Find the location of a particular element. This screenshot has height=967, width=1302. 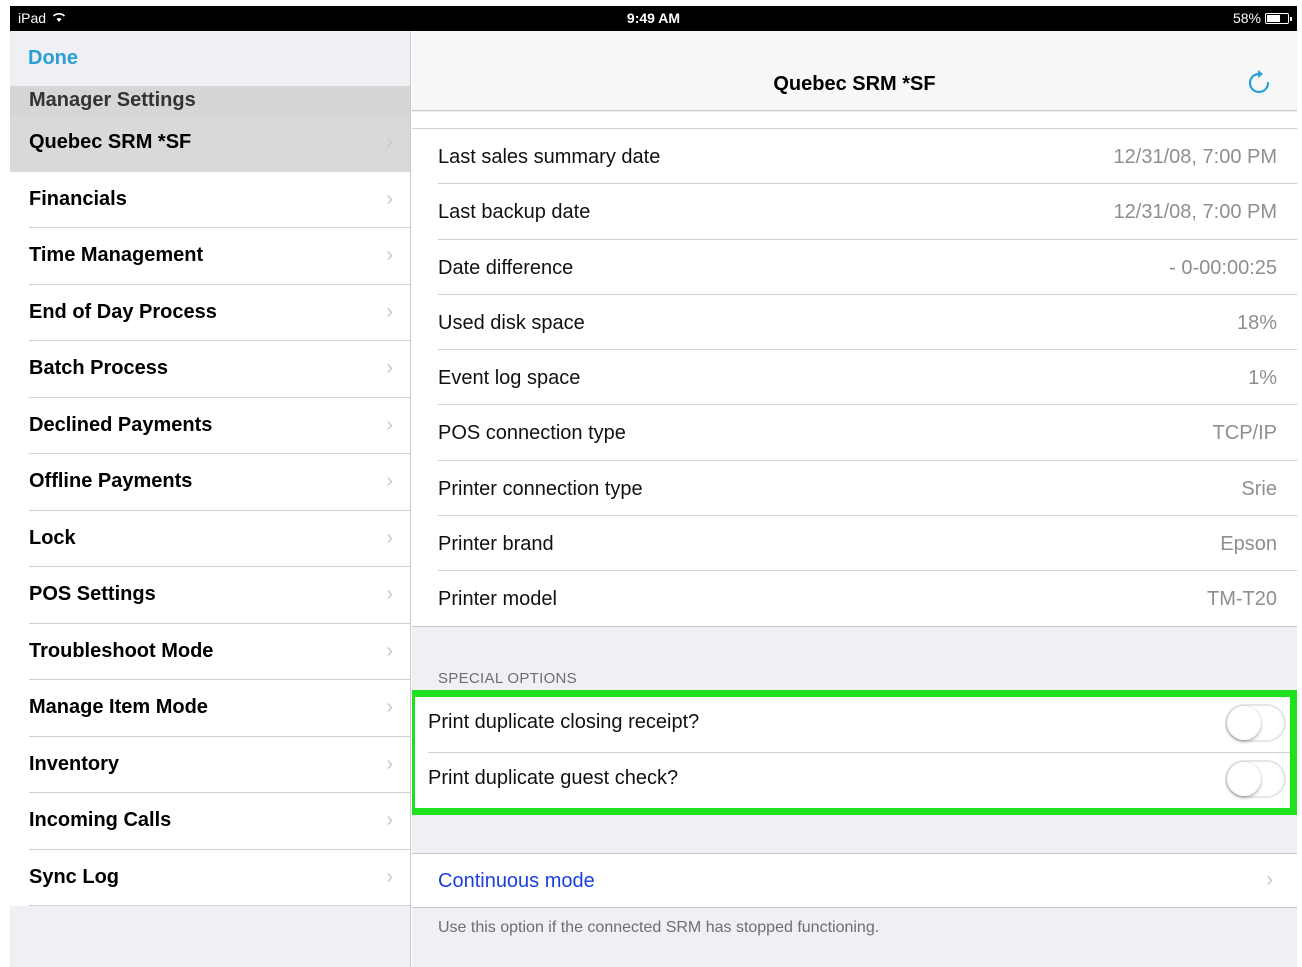

toggle-label: Print duplicate guest check? is located at coordinates (553, 777).